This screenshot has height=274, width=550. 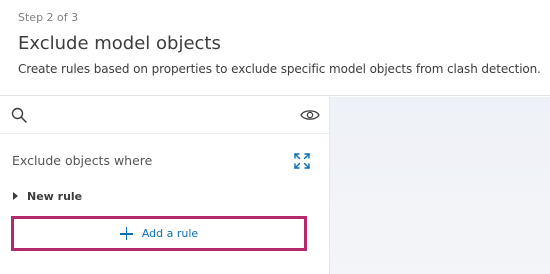 What do you see at coordinates (19, 115) in the screenshot?
I see `search-icon` at bounding box center [19, 115].